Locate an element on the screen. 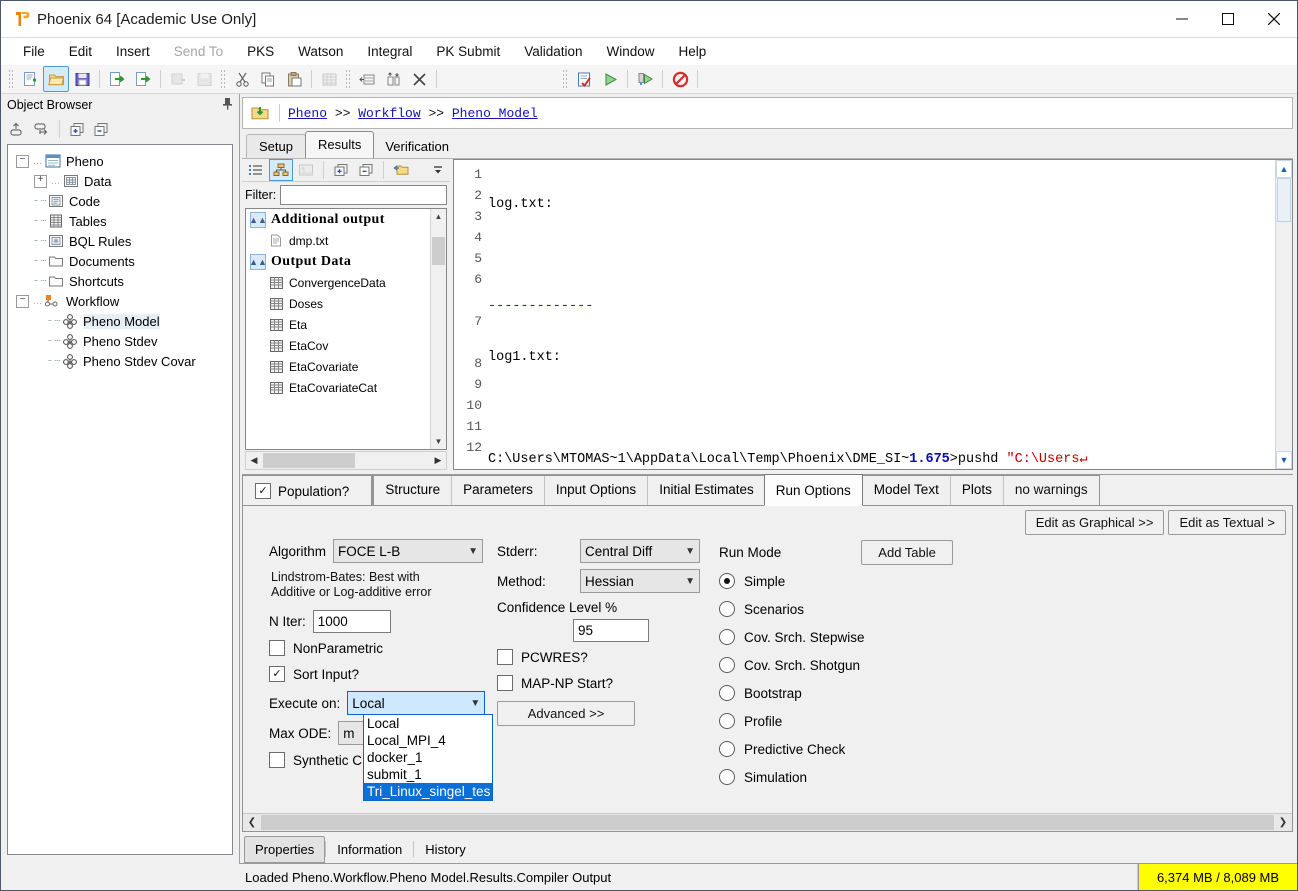 Image resolution: width=1298 pixels, height=891 pixels. run-mode-simple: Simple is located at coordinates (1005, 581).